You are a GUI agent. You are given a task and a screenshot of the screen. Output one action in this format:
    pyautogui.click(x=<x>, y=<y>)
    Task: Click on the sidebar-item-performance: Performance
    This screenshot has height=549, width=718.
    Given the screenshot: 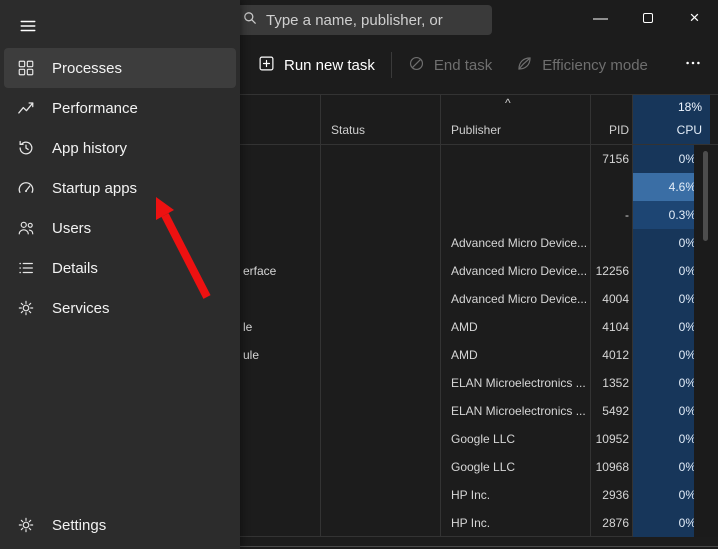 What is the action you would take?
    pyautogui.click(x=120, y=108)
    